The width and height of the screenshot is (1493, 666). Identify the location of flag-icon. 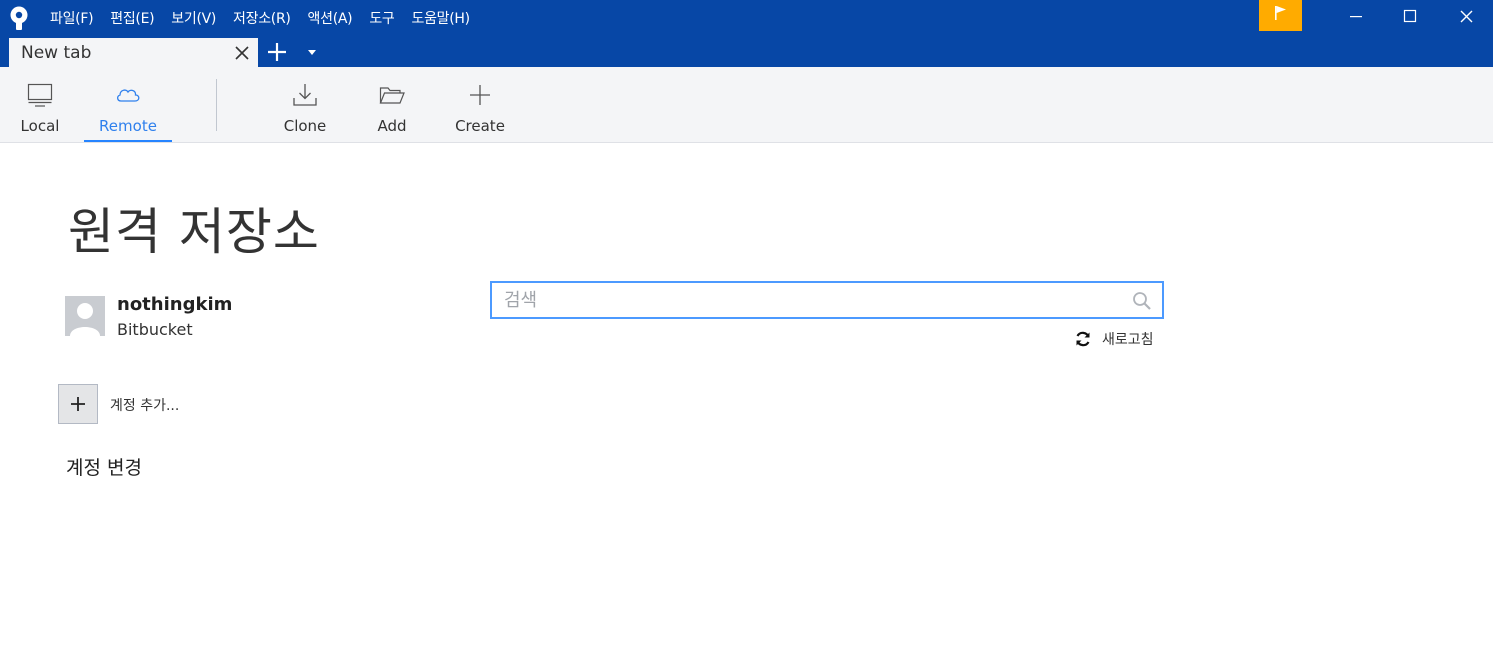
(1280, 13).